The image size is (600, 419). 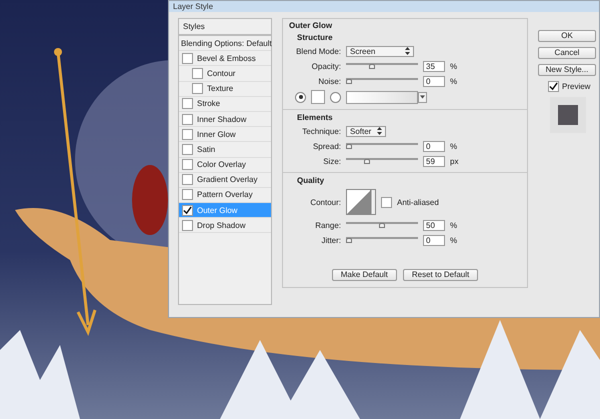 What do you see at coordinates (220, 89) in the screenshot?
I see `style-label: Texture` at bounding box center [220, 89].